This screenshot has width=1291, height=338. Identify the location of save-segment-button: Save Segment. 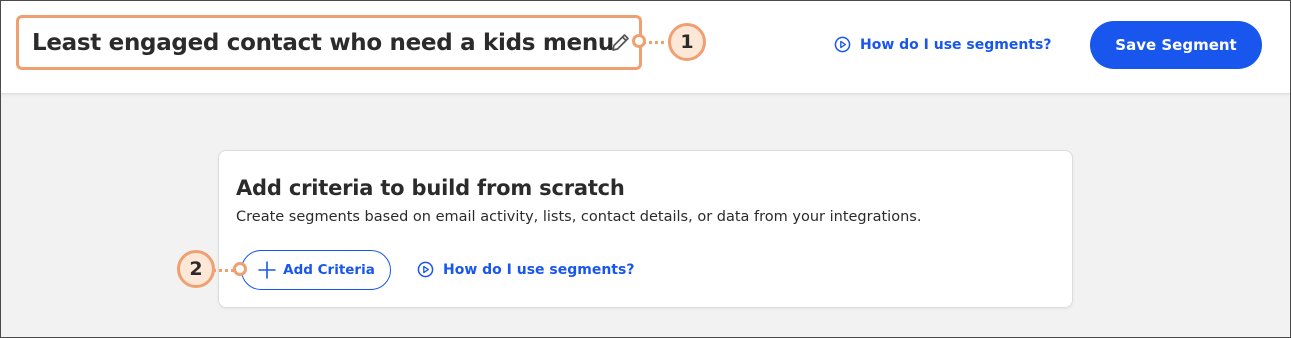
(1176, 45).